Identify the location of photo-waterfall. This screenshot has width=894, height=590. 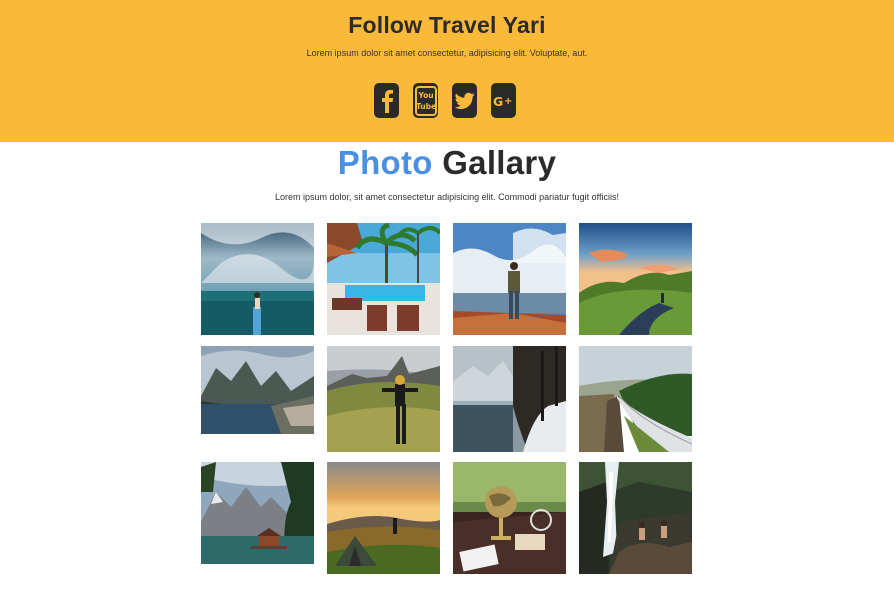
(635, 518).